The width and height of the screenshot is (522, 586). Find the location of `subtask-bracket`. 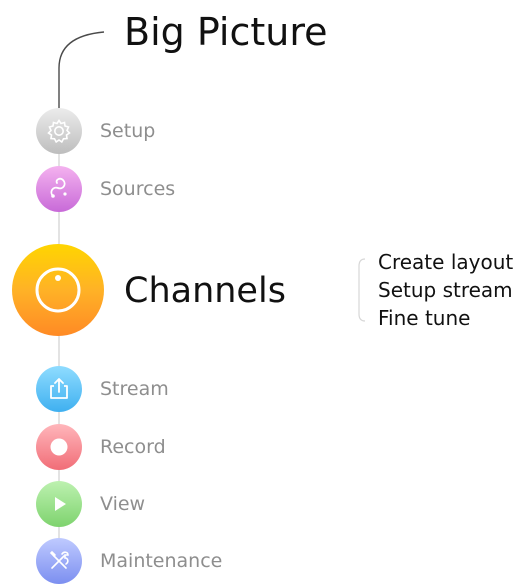

subtask-bracket is located at coordinates (362, 290).